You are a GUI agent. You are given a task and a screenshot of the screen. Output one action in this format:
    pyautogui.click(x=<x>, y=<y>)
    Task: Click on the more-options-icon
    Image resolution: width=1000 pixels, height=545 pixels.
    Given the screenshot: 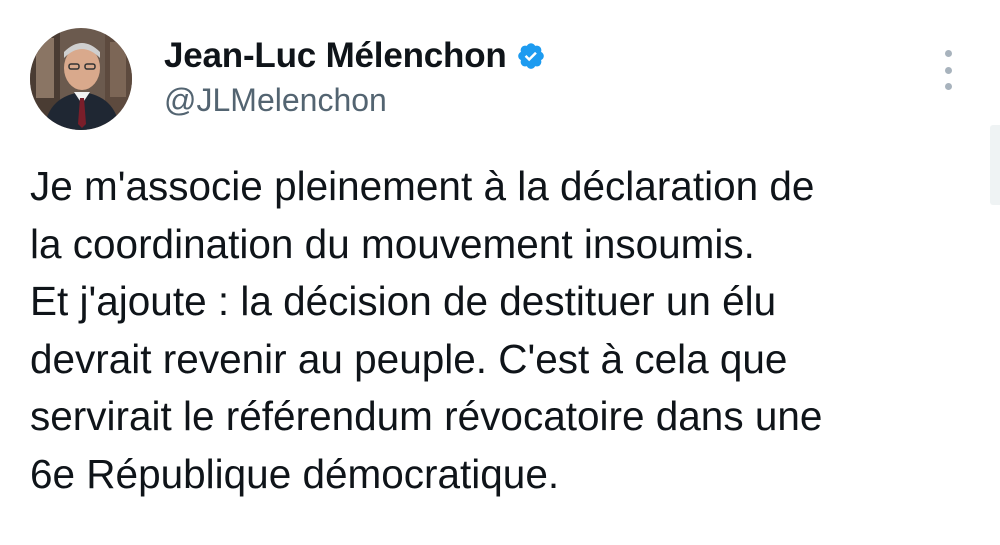 What is the action you would take?
    pyautogui.click(x=948, y=70)
    